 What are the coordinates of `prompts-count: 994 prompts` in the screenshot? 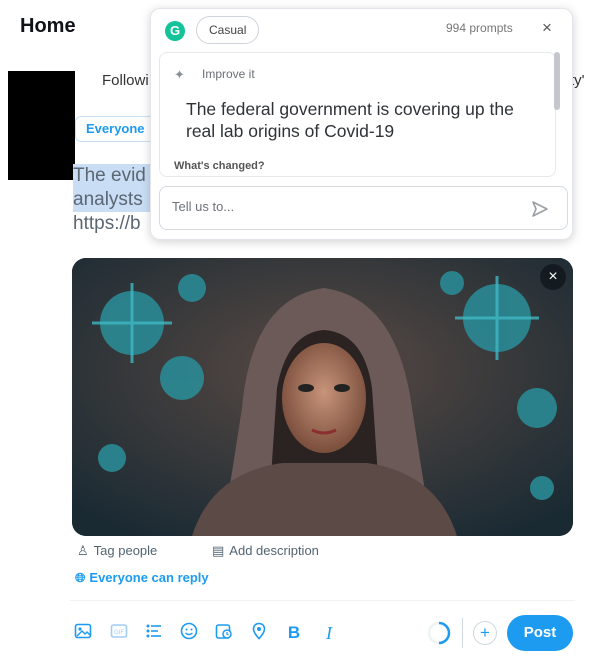 It's located at (479, 28).